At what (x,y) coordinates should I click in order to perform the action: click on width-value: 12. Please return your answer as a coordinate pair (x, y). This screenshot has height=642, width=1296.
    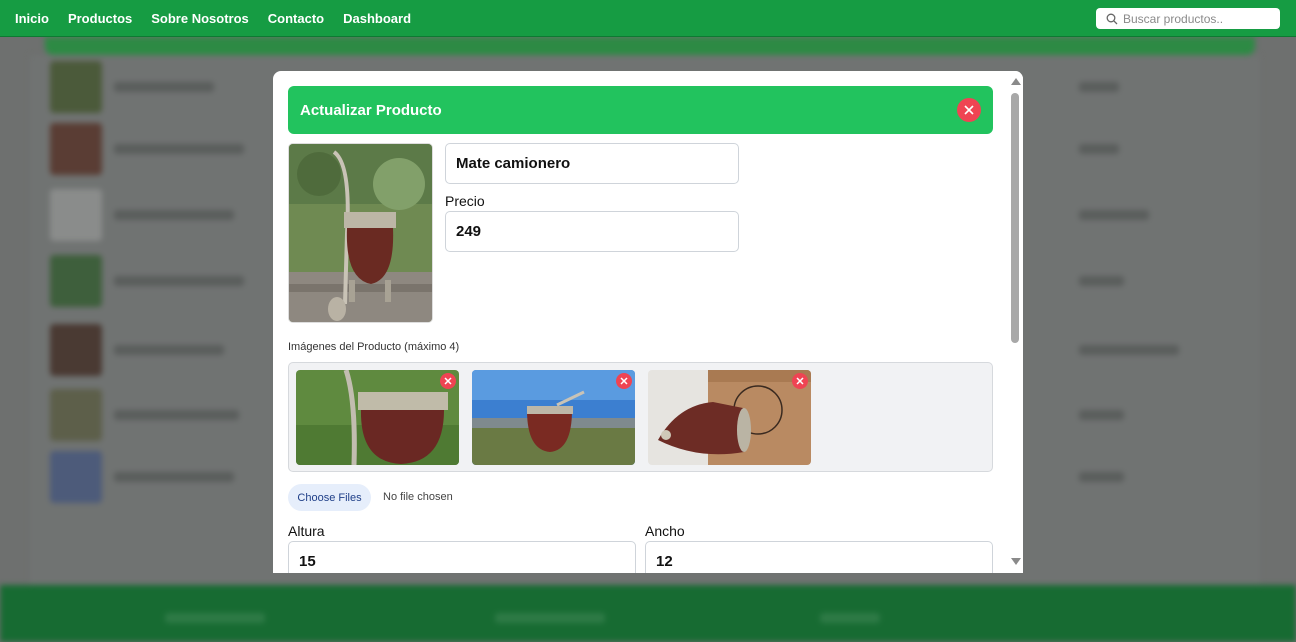
    Looking at the image, I should click on (664, 561).